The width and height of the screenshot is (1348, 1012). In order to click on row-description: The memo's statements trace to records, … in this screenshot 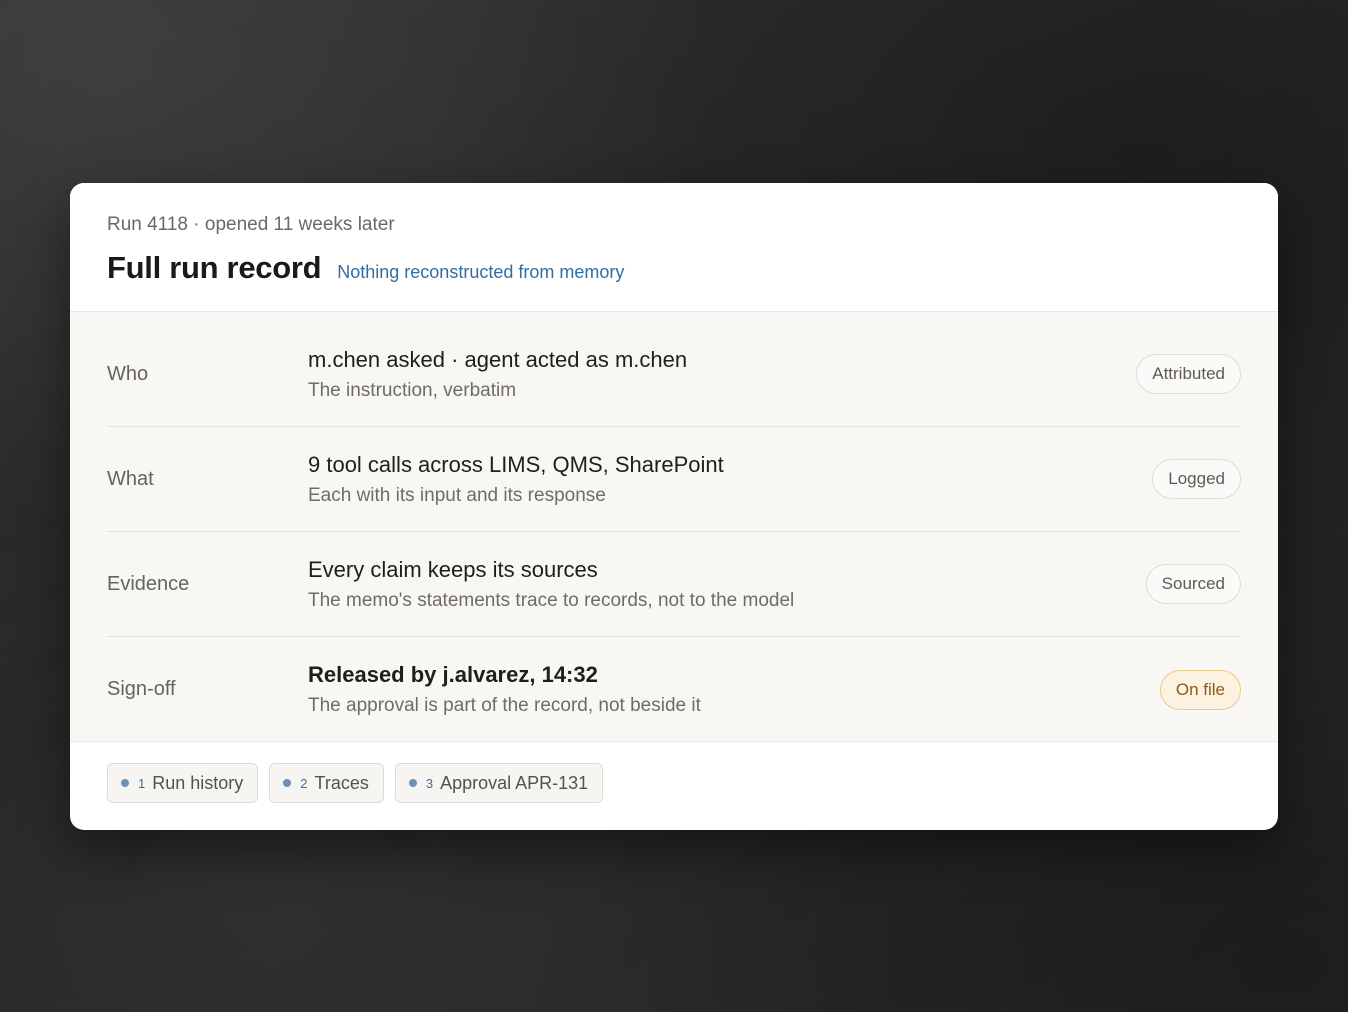, I will do `click(551, 600)`.